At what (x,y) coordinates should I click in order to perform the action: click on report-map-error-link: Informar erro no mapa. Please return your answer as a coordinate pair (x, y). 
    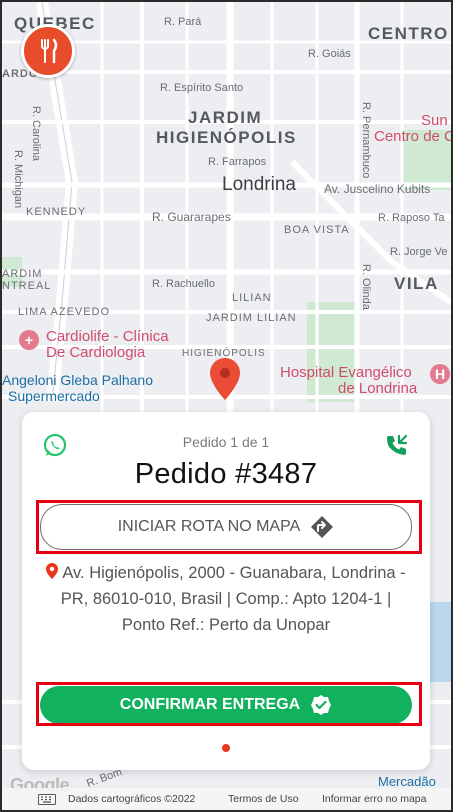
    Looking at the image, I should click on (374, 799).